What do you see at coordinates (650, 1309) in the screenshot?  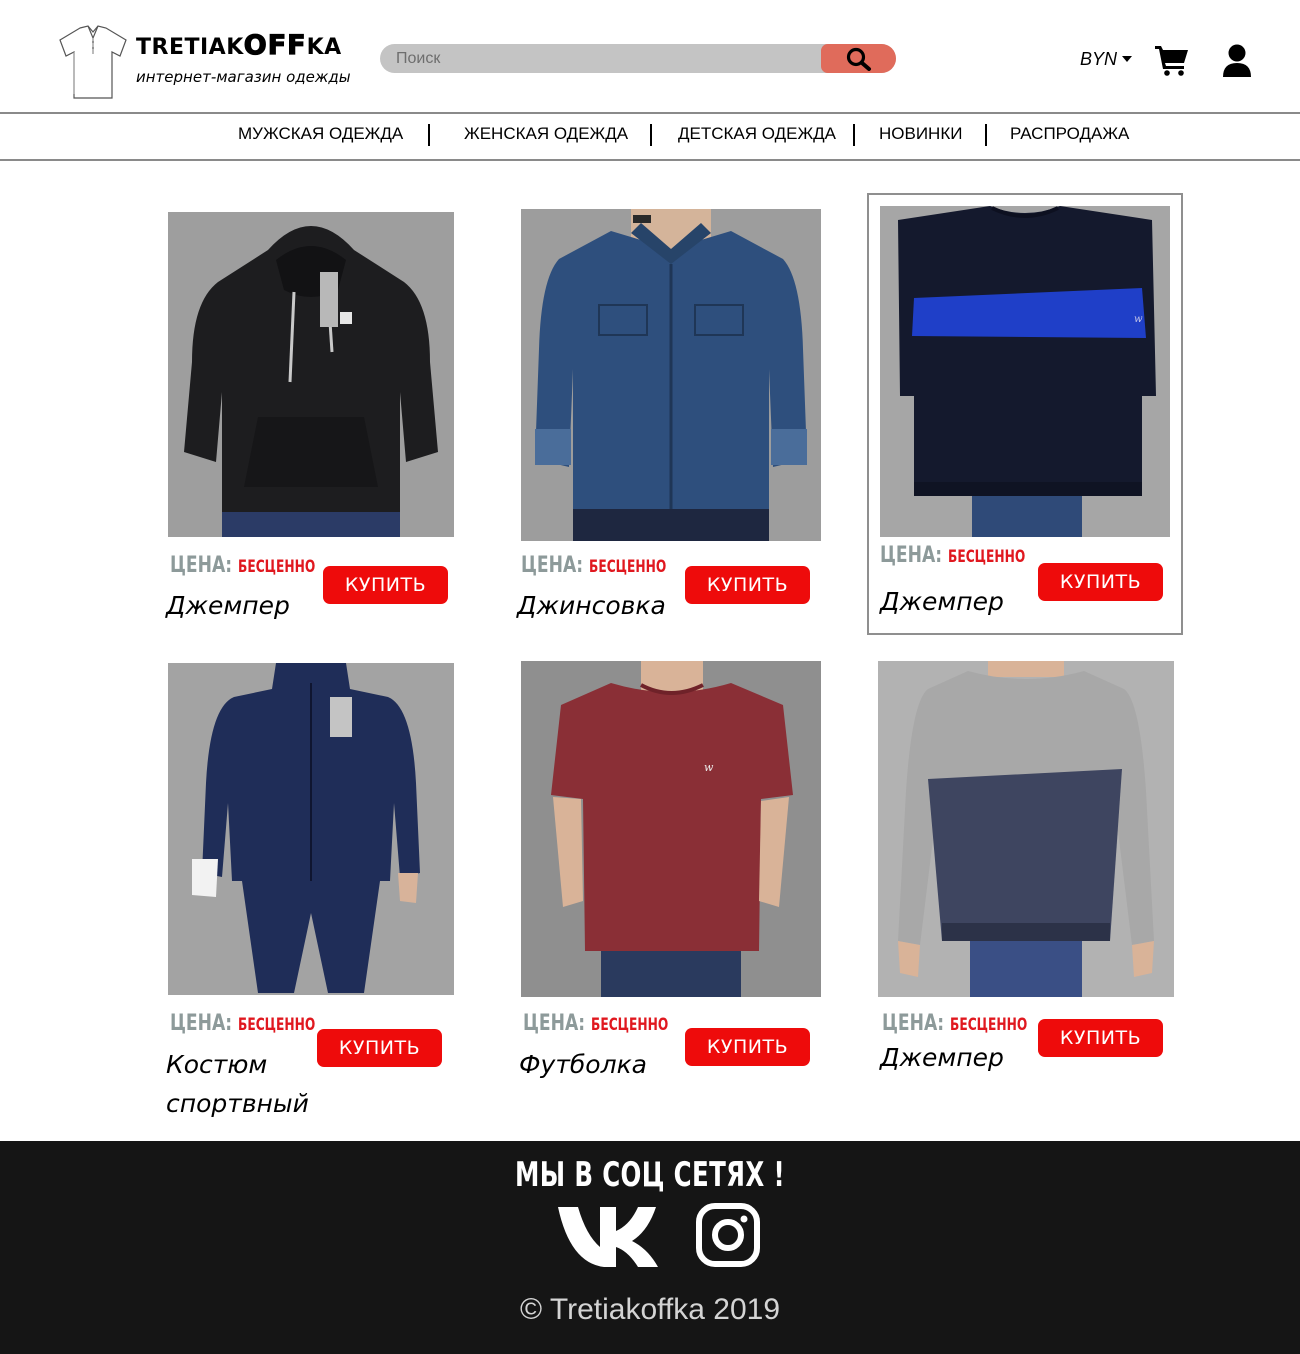 I see `copyright: © Tretiakoffka 2019` at bounding box center [650, 1309].